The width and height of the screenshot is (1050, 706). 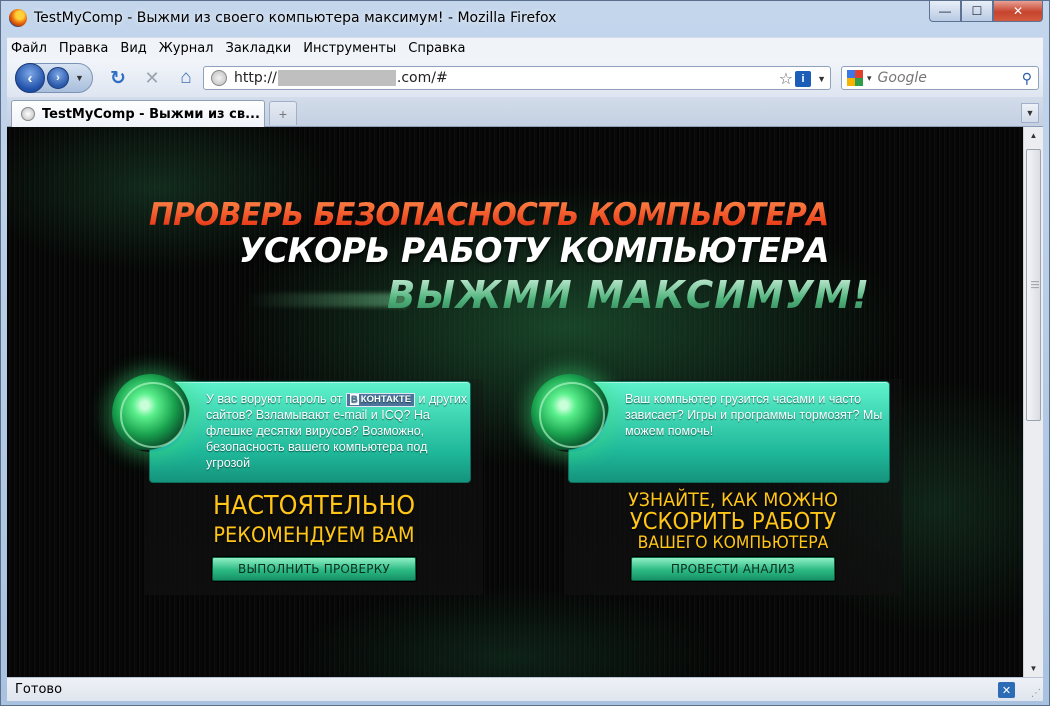 What do you see at coordinates (259, 48) in the screenshot?
I see `menu-bookmarks: Закладки` at bounding box center [259, 48].